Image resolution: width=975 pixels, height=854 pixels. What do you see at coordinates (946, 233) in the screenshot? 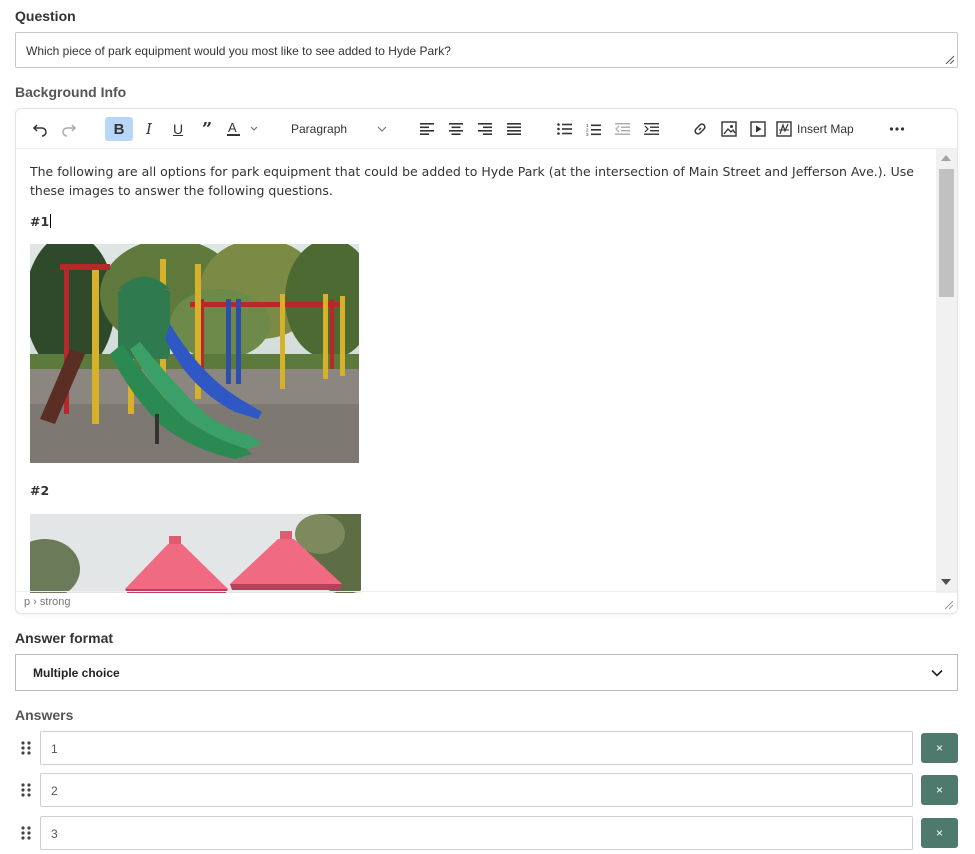
I see `scroll-thumb` at bounding box center [946, 233].